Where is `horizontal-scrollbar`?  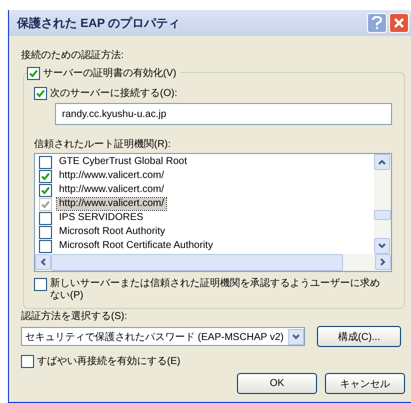
horizontal-scrollbar is located at coordinates (213, 262).